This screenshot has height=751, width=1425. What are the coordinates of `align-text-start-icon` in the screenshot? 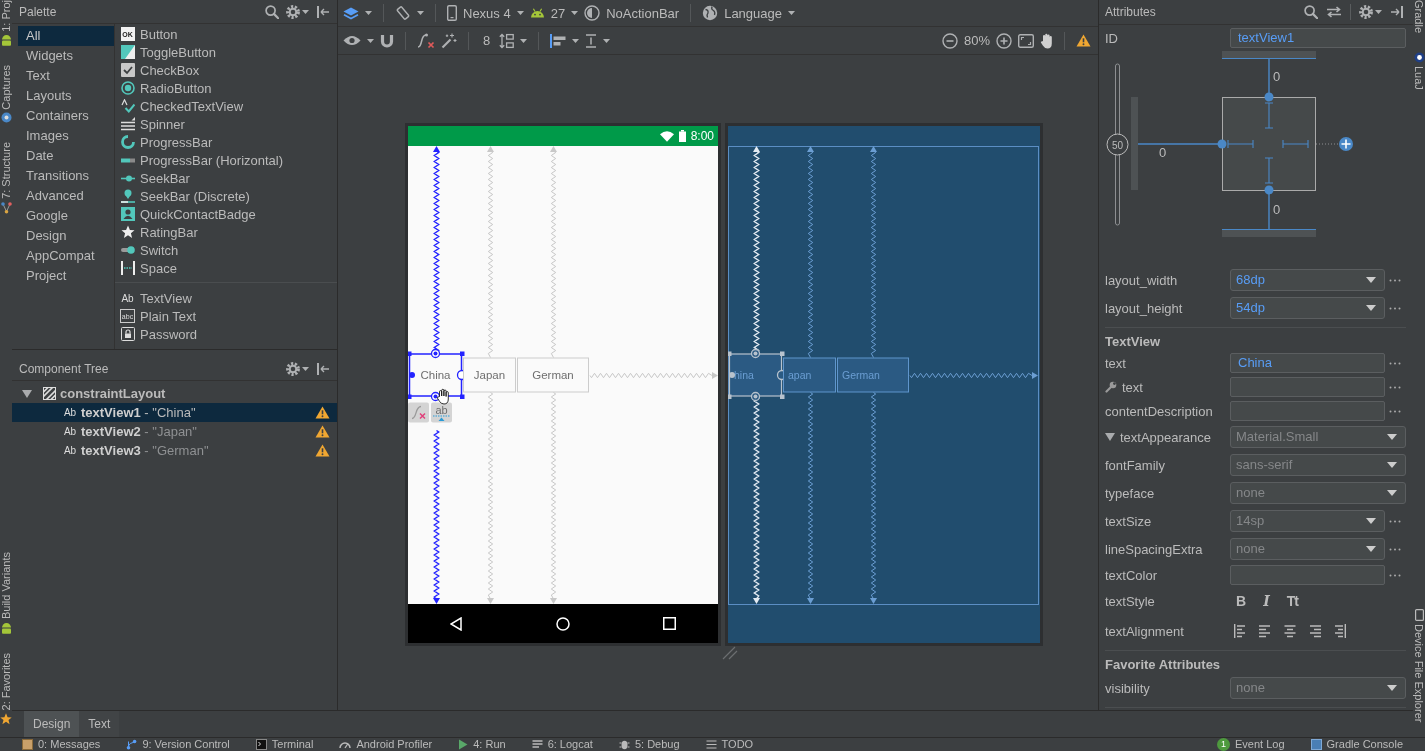 It's located at (1240, 631).